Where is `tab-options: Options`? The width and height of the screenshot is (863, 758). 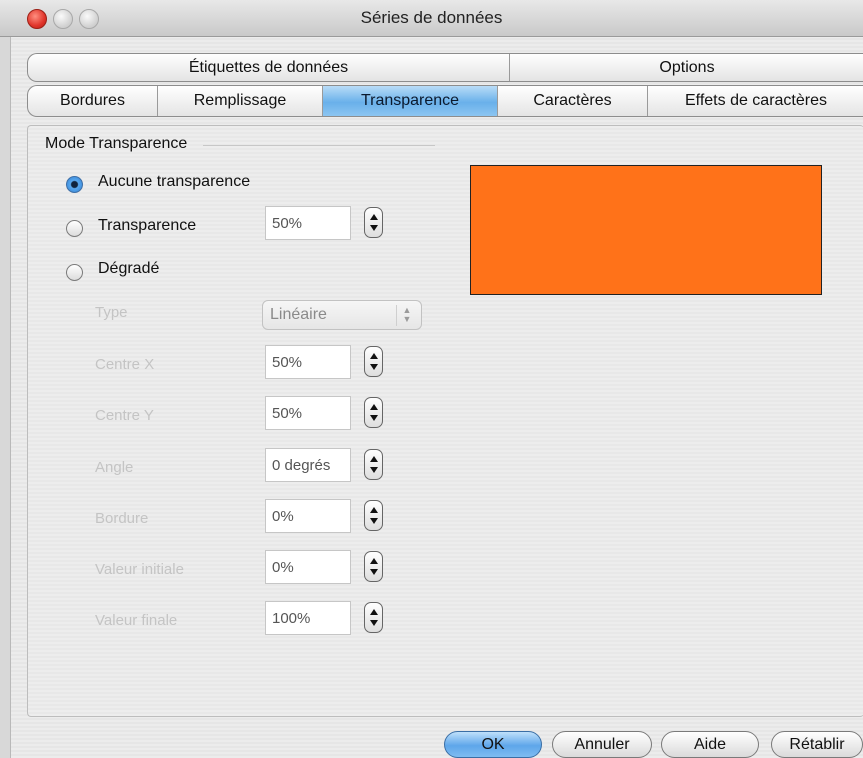 tab-options: Options is located at coordinates (686, 67).